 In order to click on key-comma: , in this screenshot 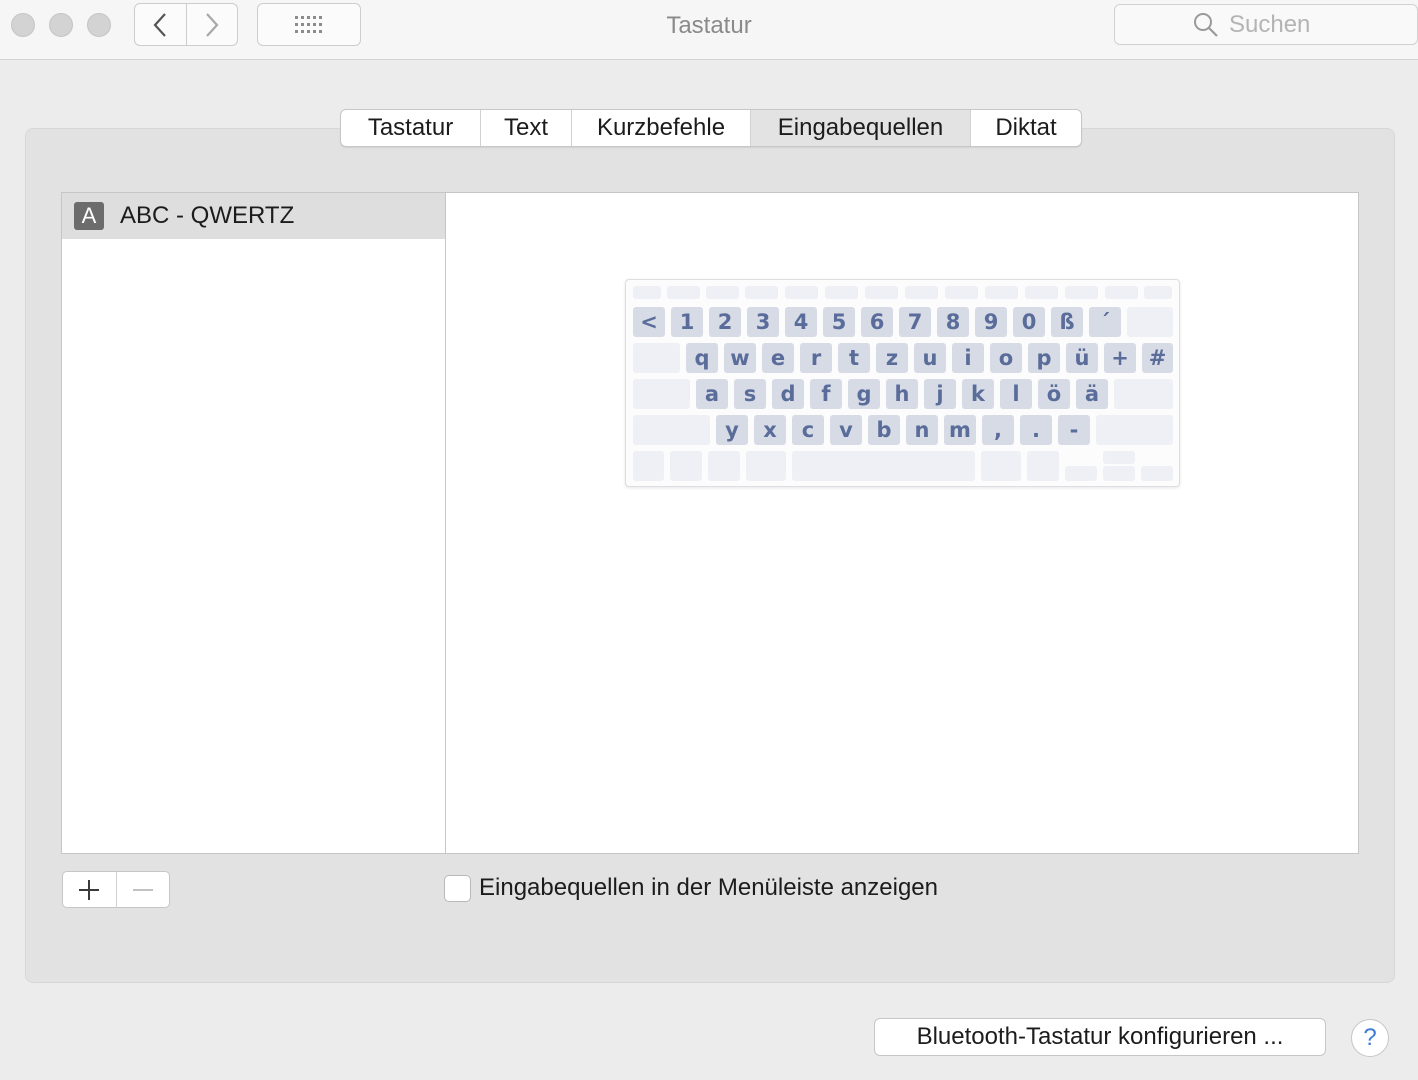, I will do `click(998, 430)`.